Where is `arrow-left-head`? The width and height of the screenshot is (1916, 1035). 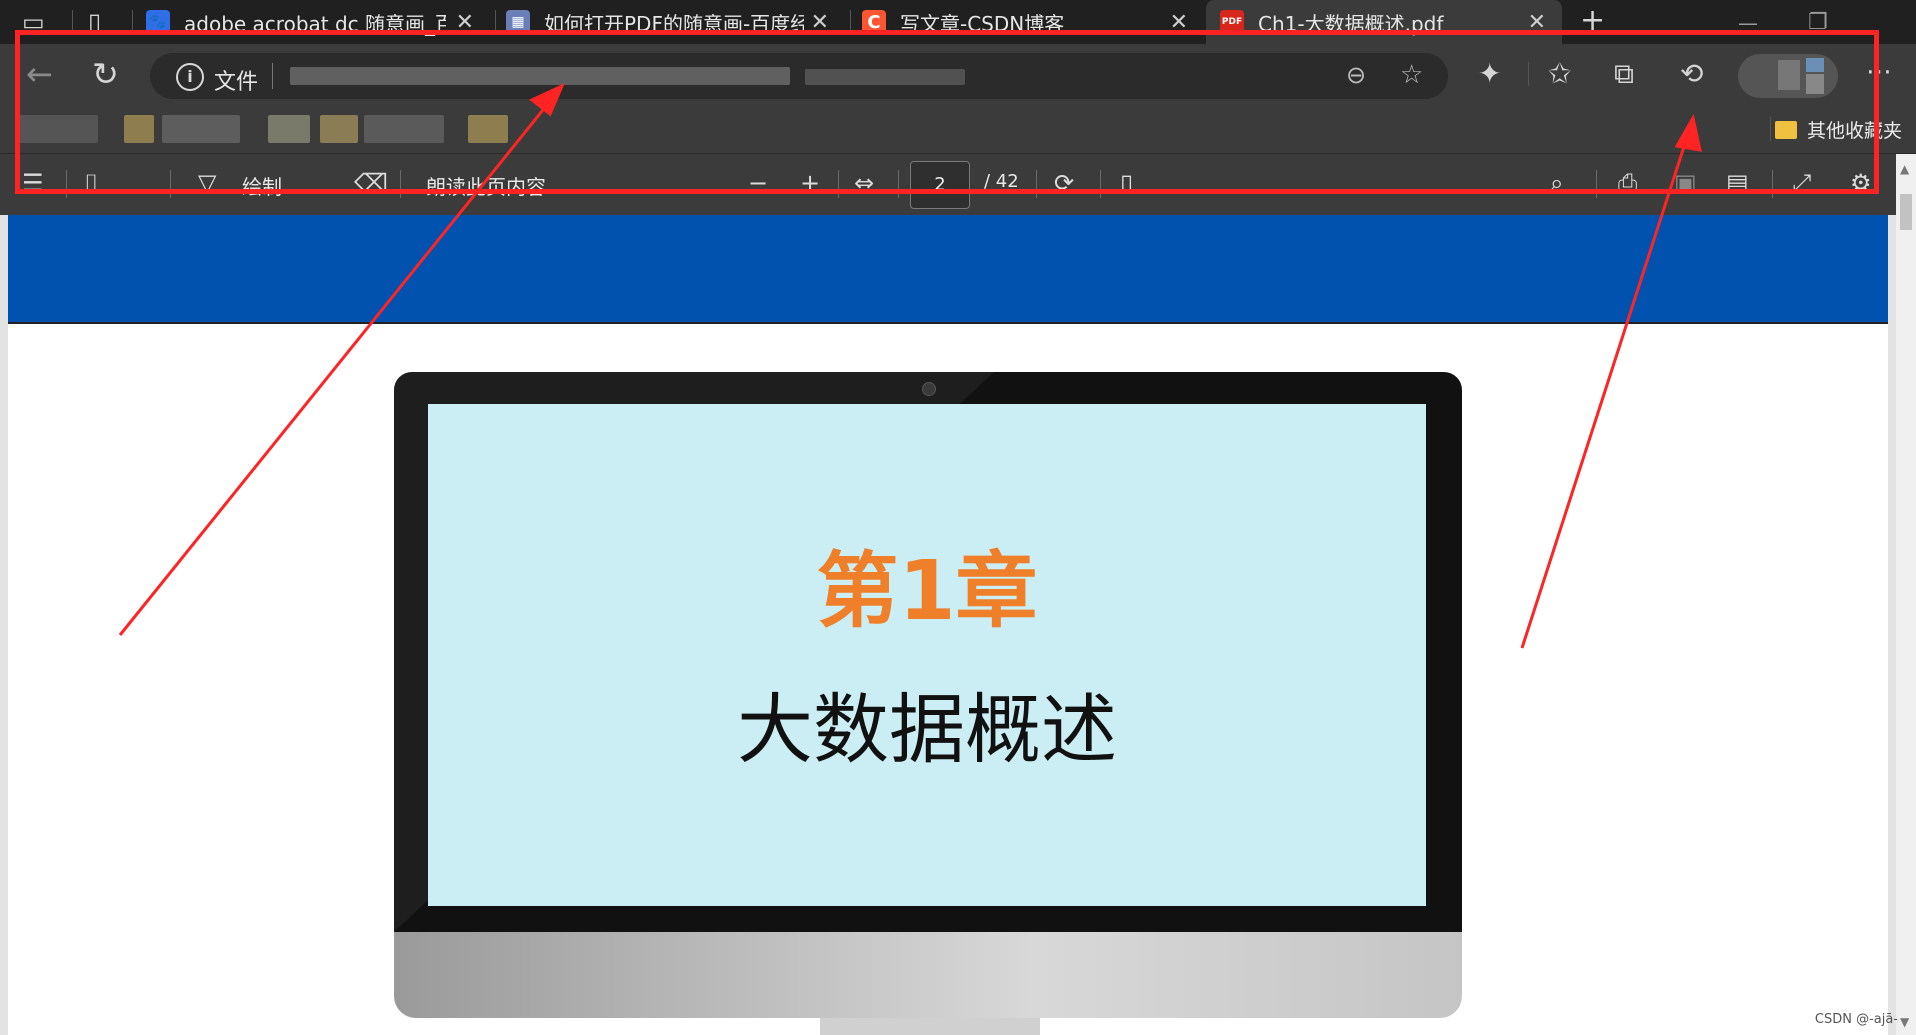
arrow-left-head is located at coordinates (547, 99).